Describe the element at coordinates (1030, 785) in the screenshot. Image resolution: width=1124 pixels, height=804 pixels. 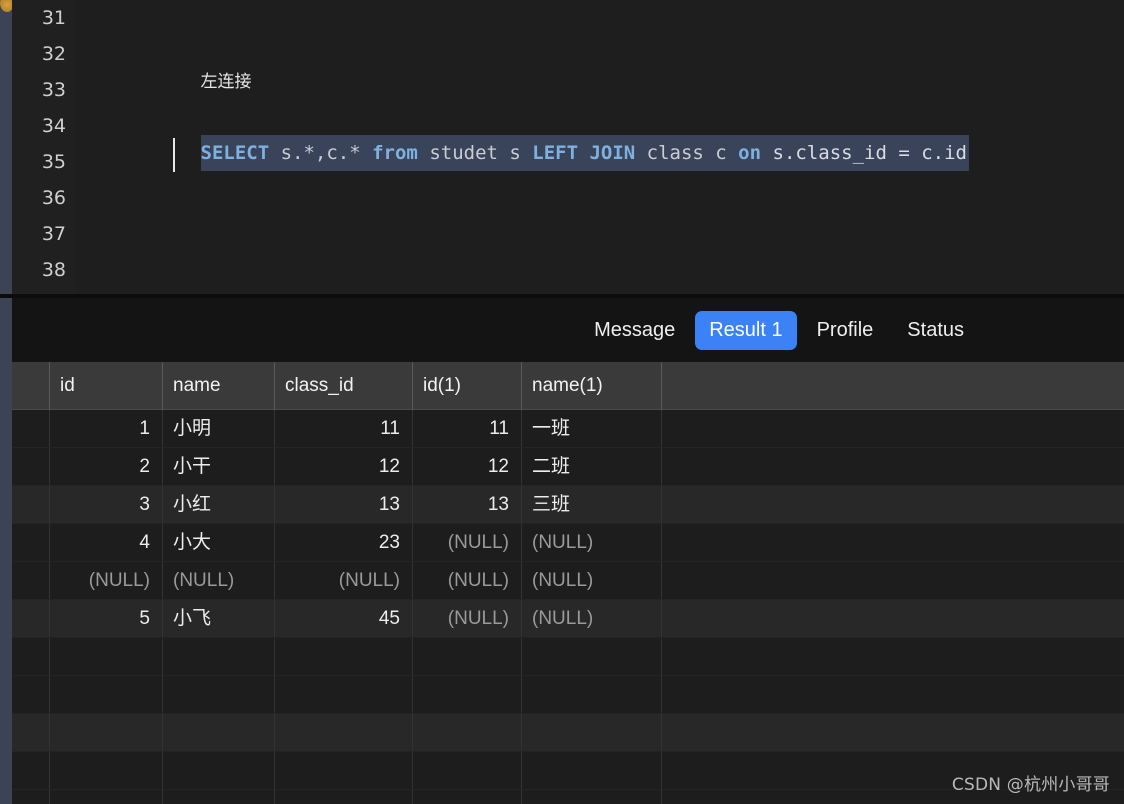
I see `watermark: CSDN @杭州小哥哥` at that location.